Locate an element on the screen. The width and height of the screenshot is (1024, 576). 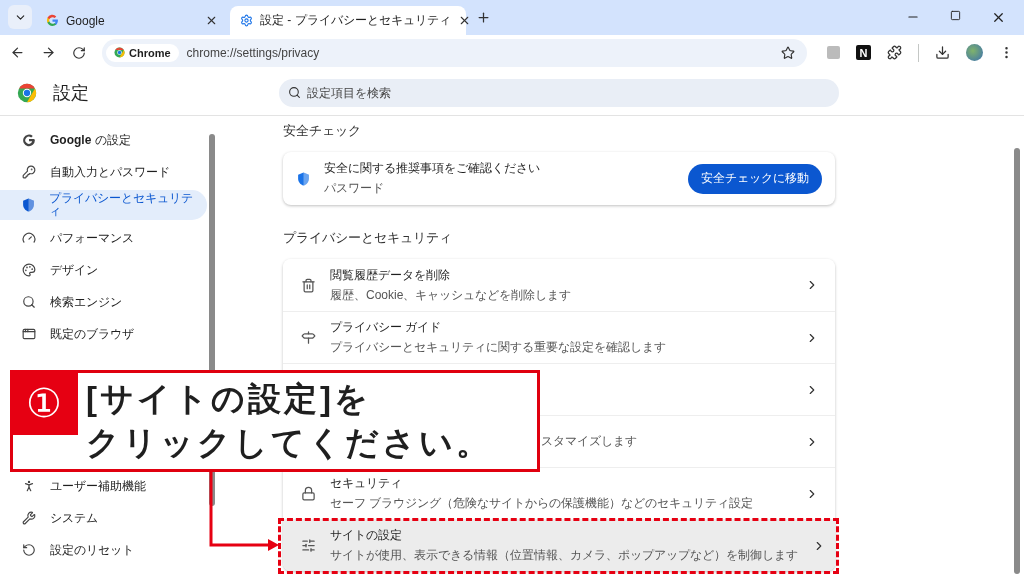
settings-row: サイトの設定 サイトが使用、表示できる情報（位置情報、カメラ、ポップアップなど）を制御します is located at coordinates (559, 545).